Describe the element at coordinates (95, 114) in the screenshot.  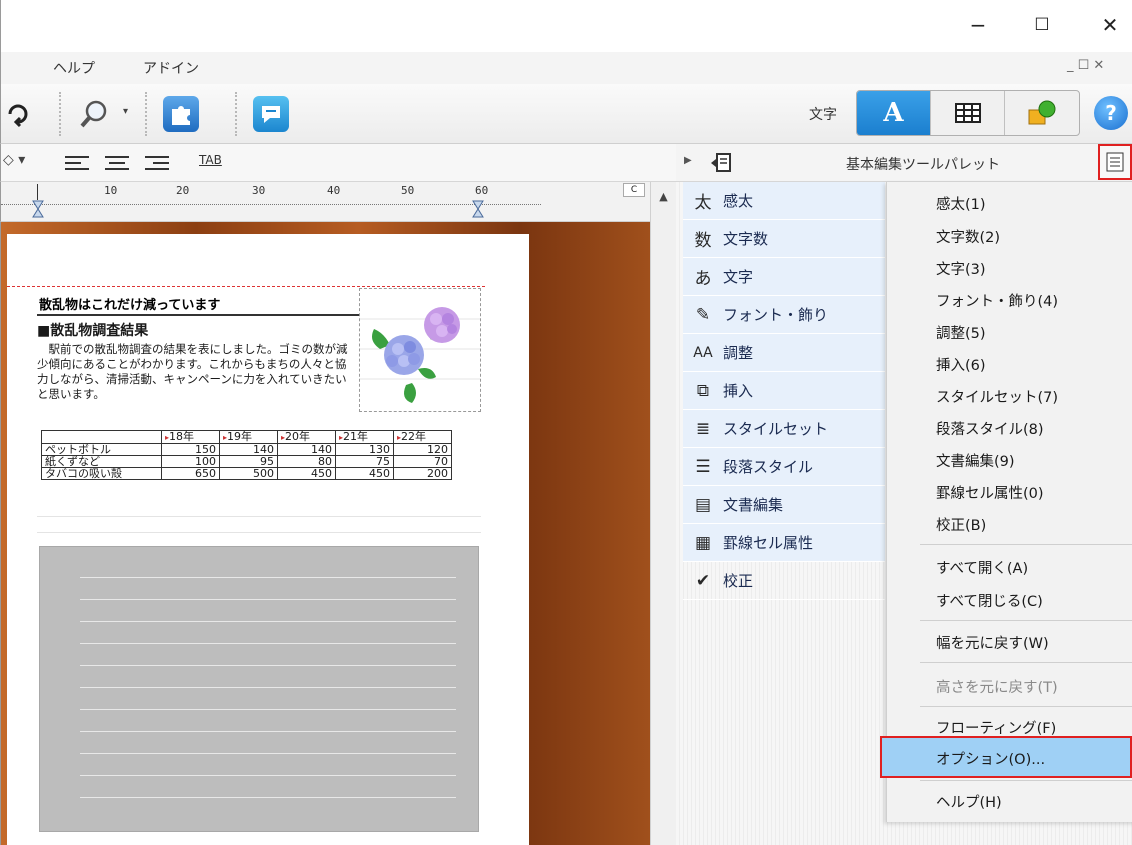
I see `search-icon` at that location.